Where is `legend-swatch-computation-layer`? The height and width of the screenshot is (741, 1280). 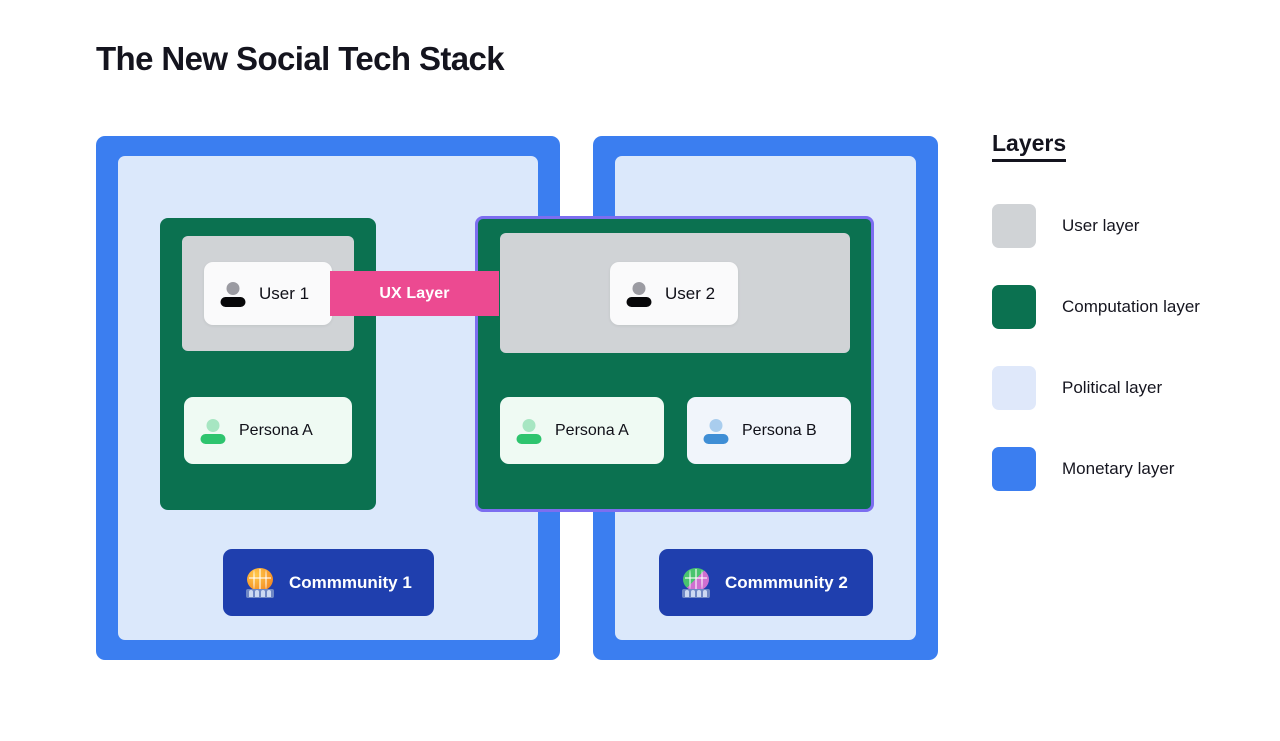
legend-swatch-computation-layer is located at coordinates (1014, 307).